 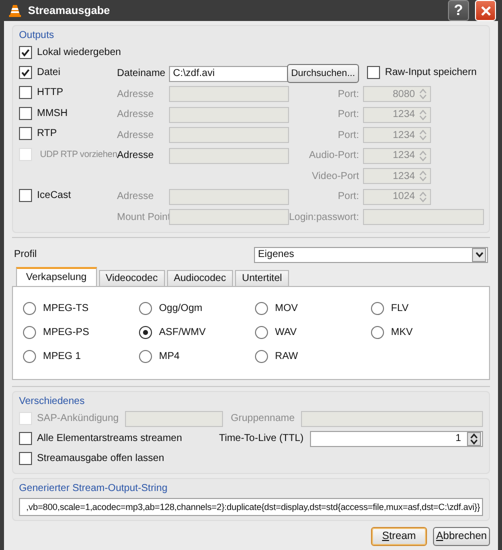 What do you see at coordinates (81, 356) in the screenshot?
I see `radio-button: MPEG 1` at bounding box center [81, 356].